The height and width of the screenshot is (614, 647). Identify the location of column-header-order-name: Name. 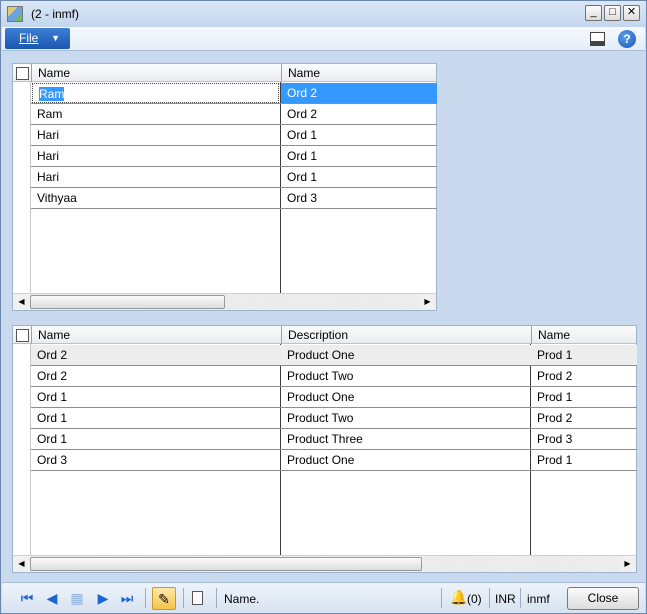
(359, 73).